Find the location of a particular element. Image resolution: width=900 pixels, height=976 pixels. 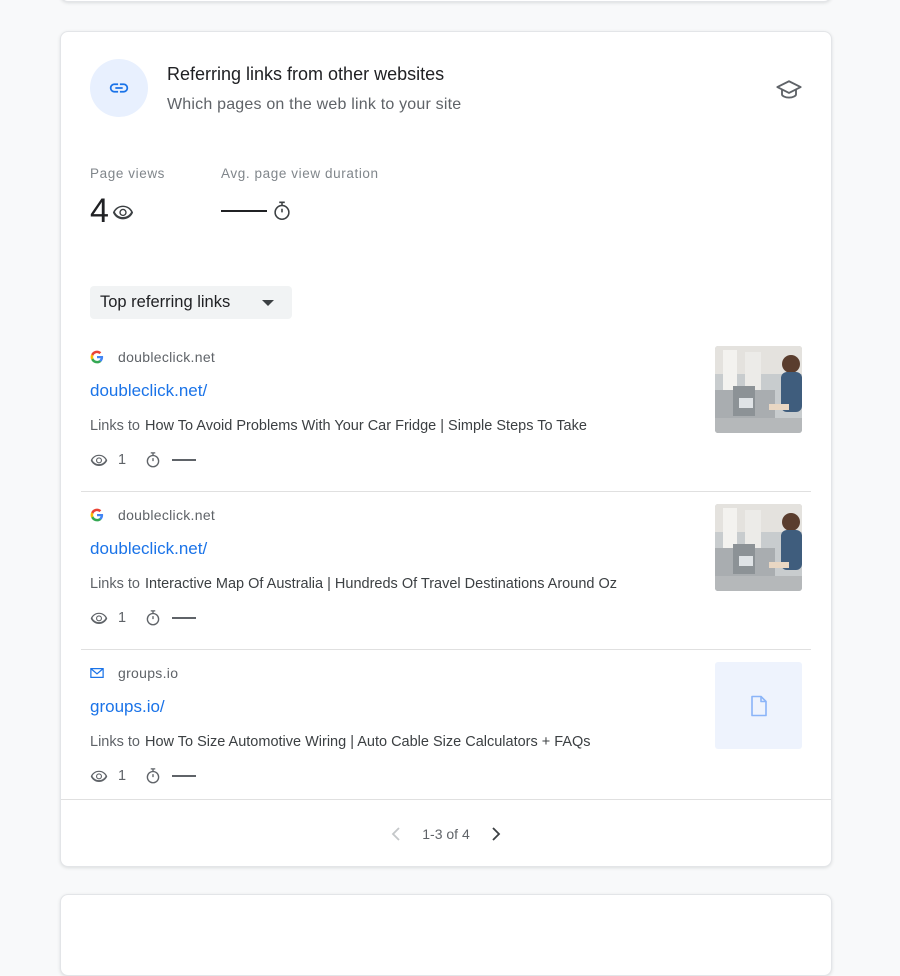

avg-duration-metric is located at coordinates (257, 211).